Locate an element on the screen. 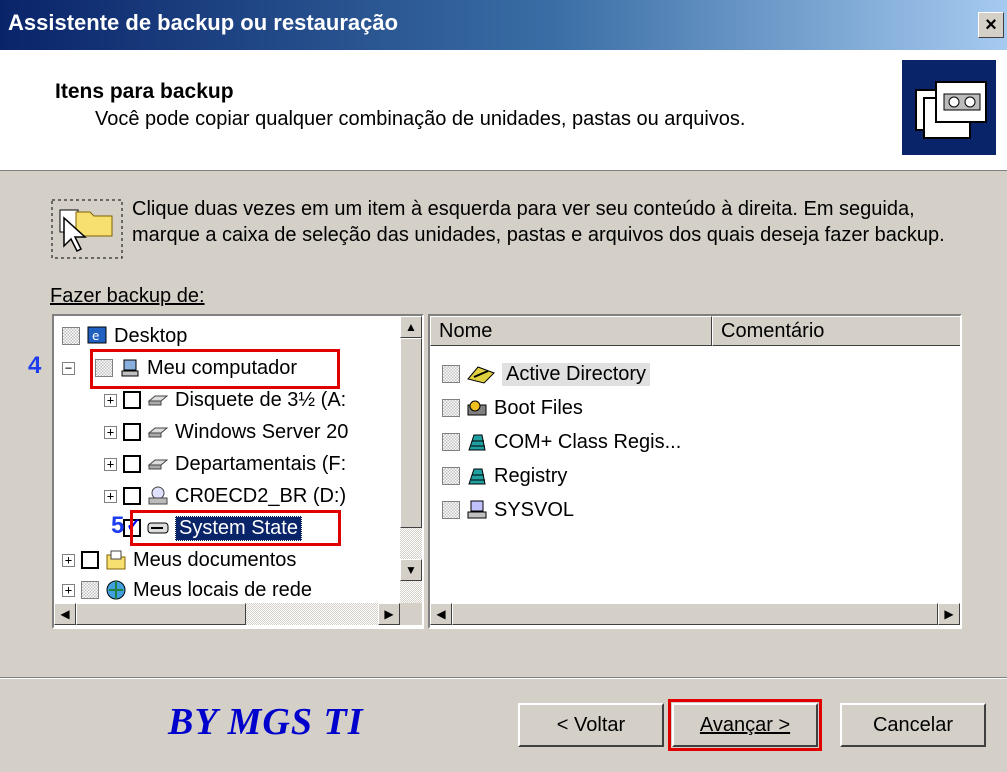 This screenshot has height=772, width=1007. tree-scroll-left-button: ◀ is located at coordinates (65, 614).